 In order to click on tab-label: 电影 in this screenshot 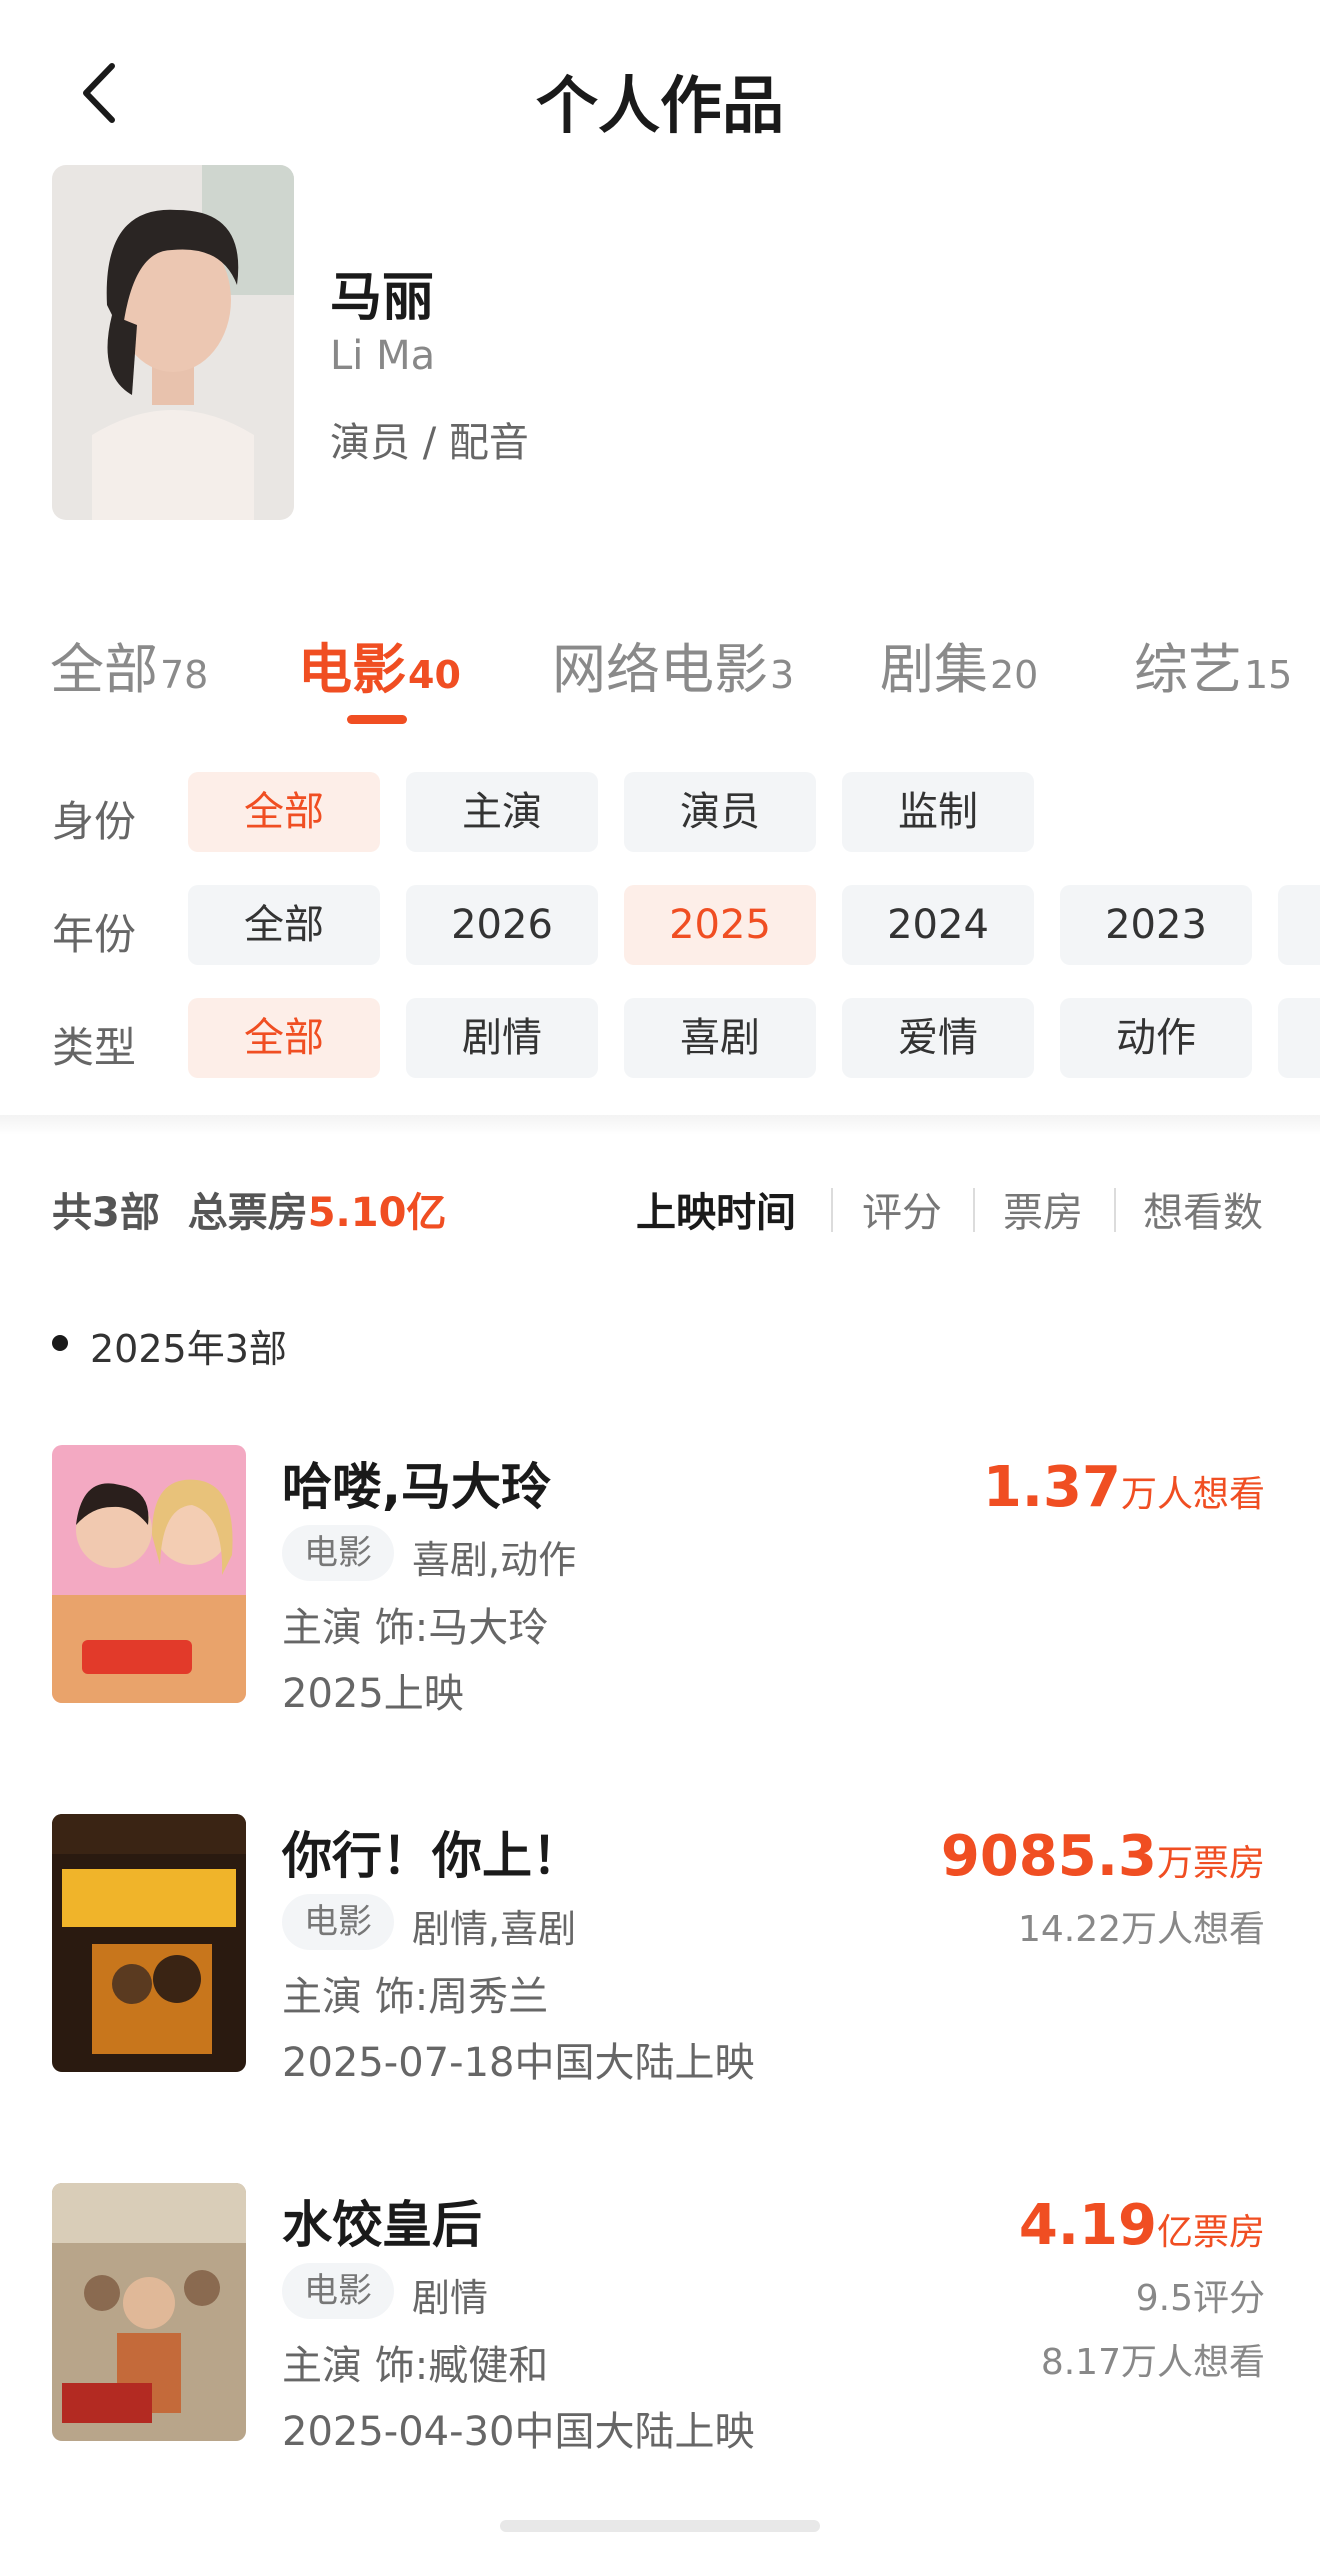, I will do `click(352, 669)`.